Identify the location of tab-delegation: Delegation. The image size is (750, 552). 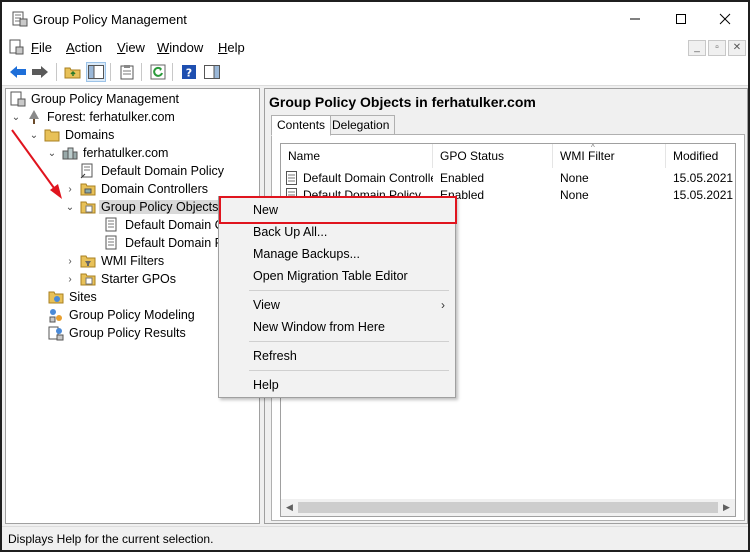
(361, 125).